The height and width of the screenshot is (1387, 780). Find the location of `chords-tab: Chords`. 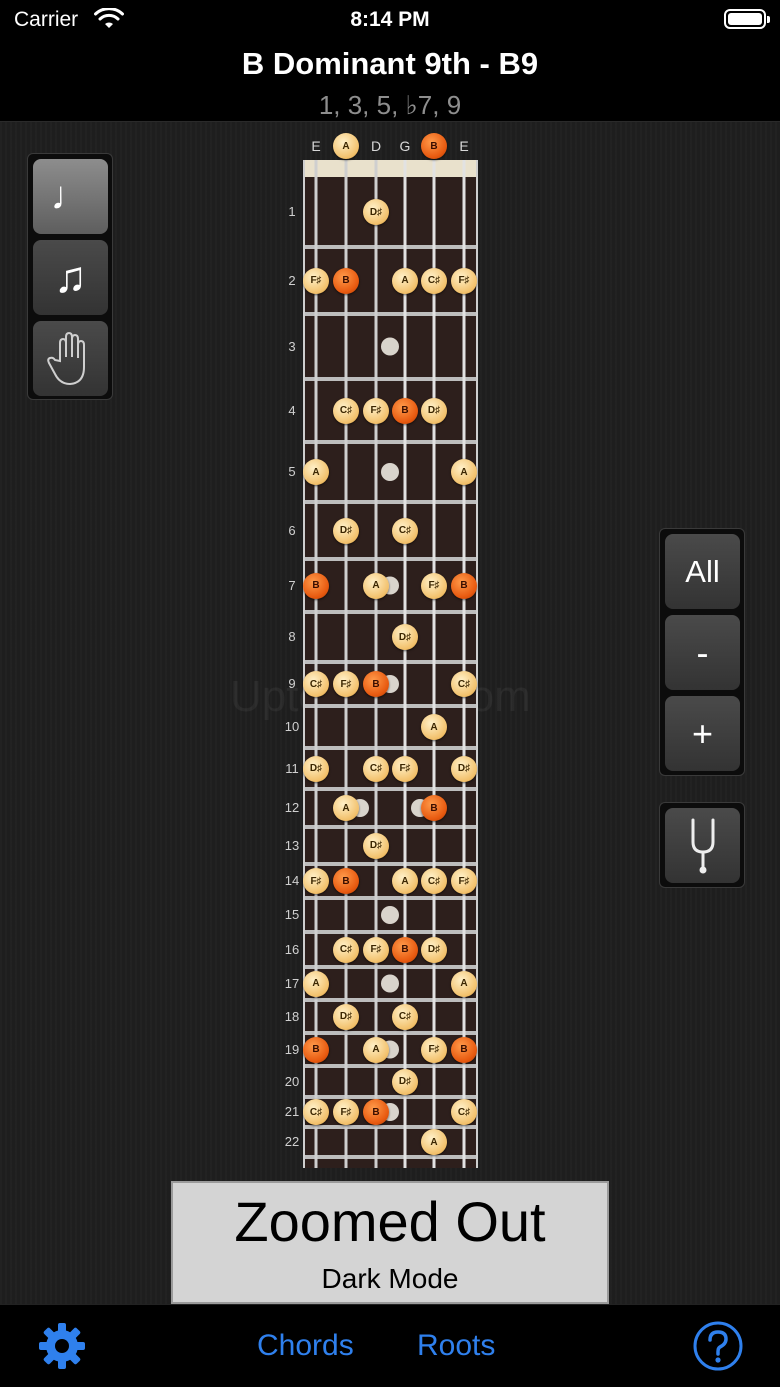

chords-tab: Chords is located at coordinates (305, 1346).